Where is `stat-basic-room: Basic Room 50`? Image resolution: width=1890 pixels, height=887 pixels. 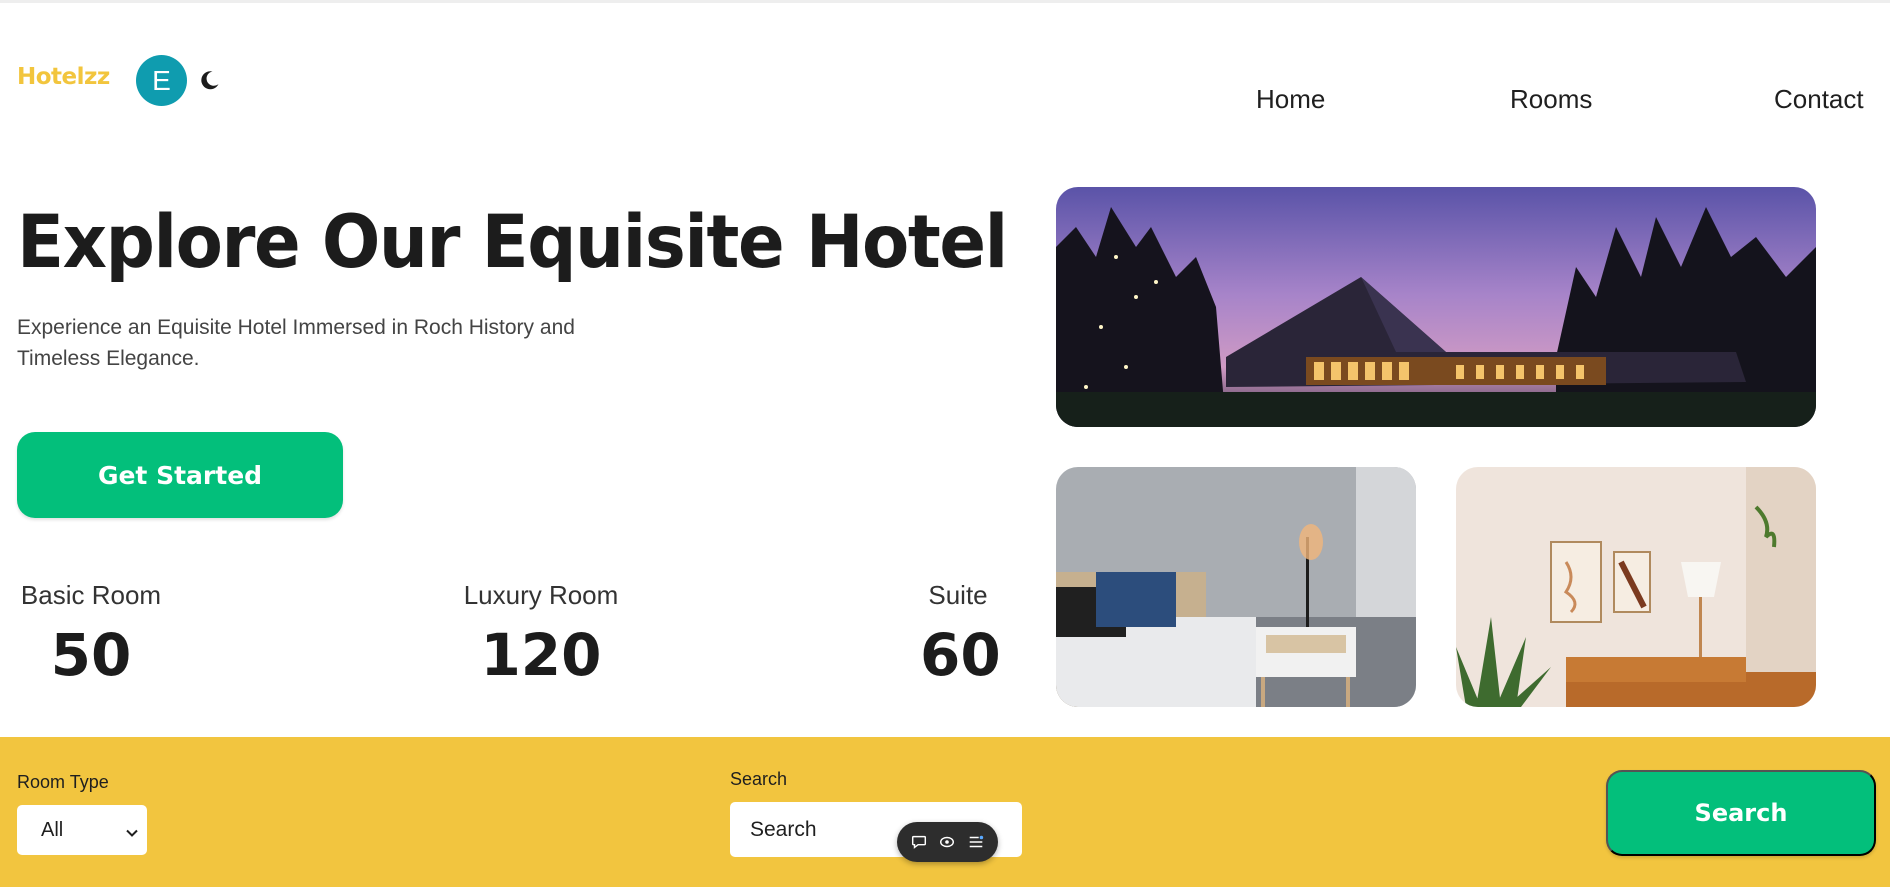 stat-basic-room: Basic Room 50 is located at coordinates (91, 634).